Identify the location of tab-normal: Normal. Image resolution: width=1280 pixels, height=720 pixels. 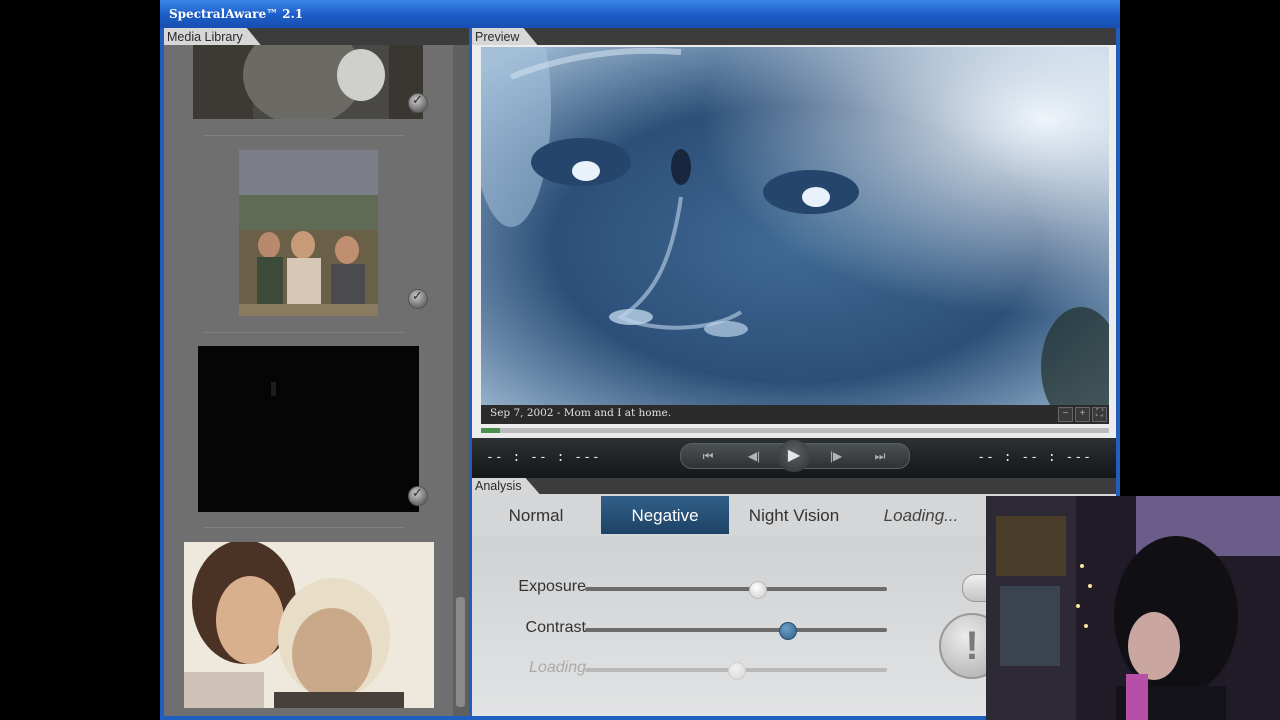
(536, 515).